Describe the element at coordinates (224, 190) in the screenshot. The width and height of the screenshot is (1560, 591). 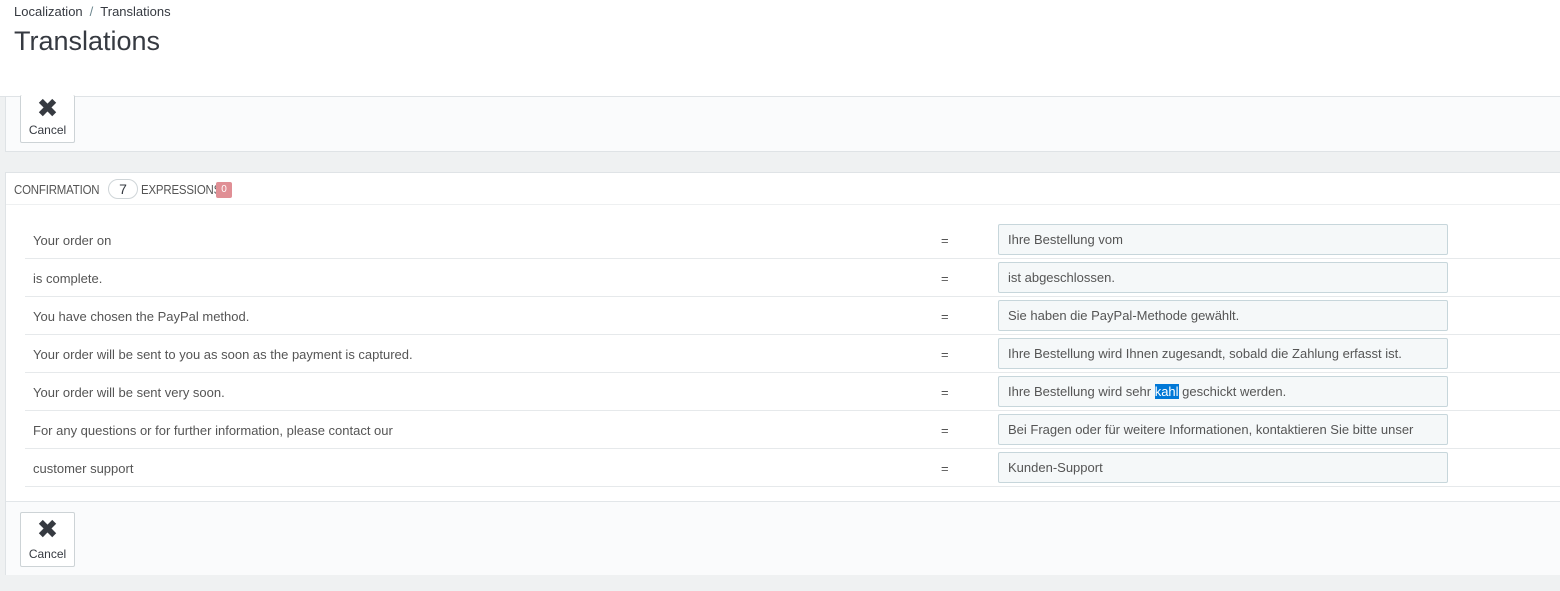
I see `missing-count-badge: 0` at that location.